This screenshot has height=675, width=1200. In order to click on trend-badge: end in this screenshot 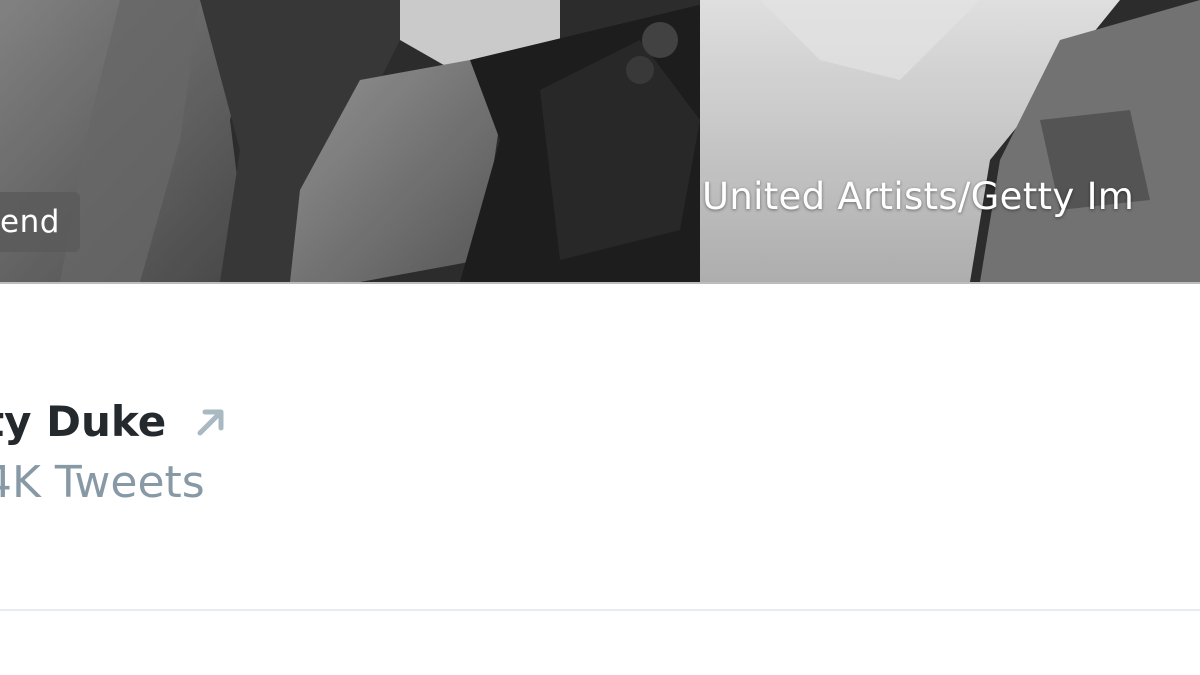, I will do `click(40, 222)`.